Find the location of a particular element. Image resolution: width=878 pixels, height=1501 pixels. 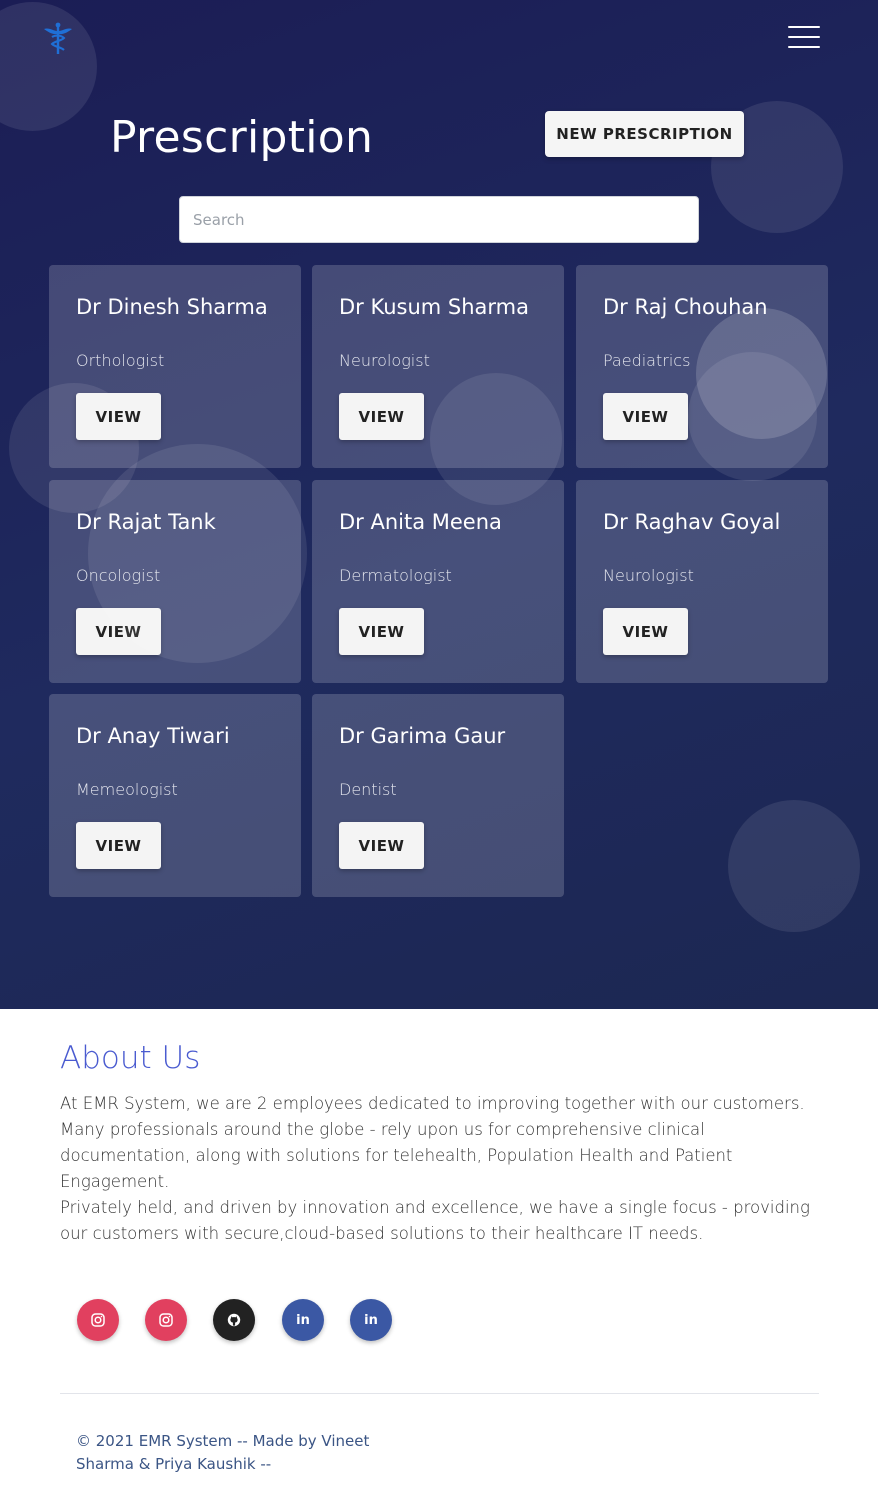

caduceus-icon is located at coordinates (58, 39).